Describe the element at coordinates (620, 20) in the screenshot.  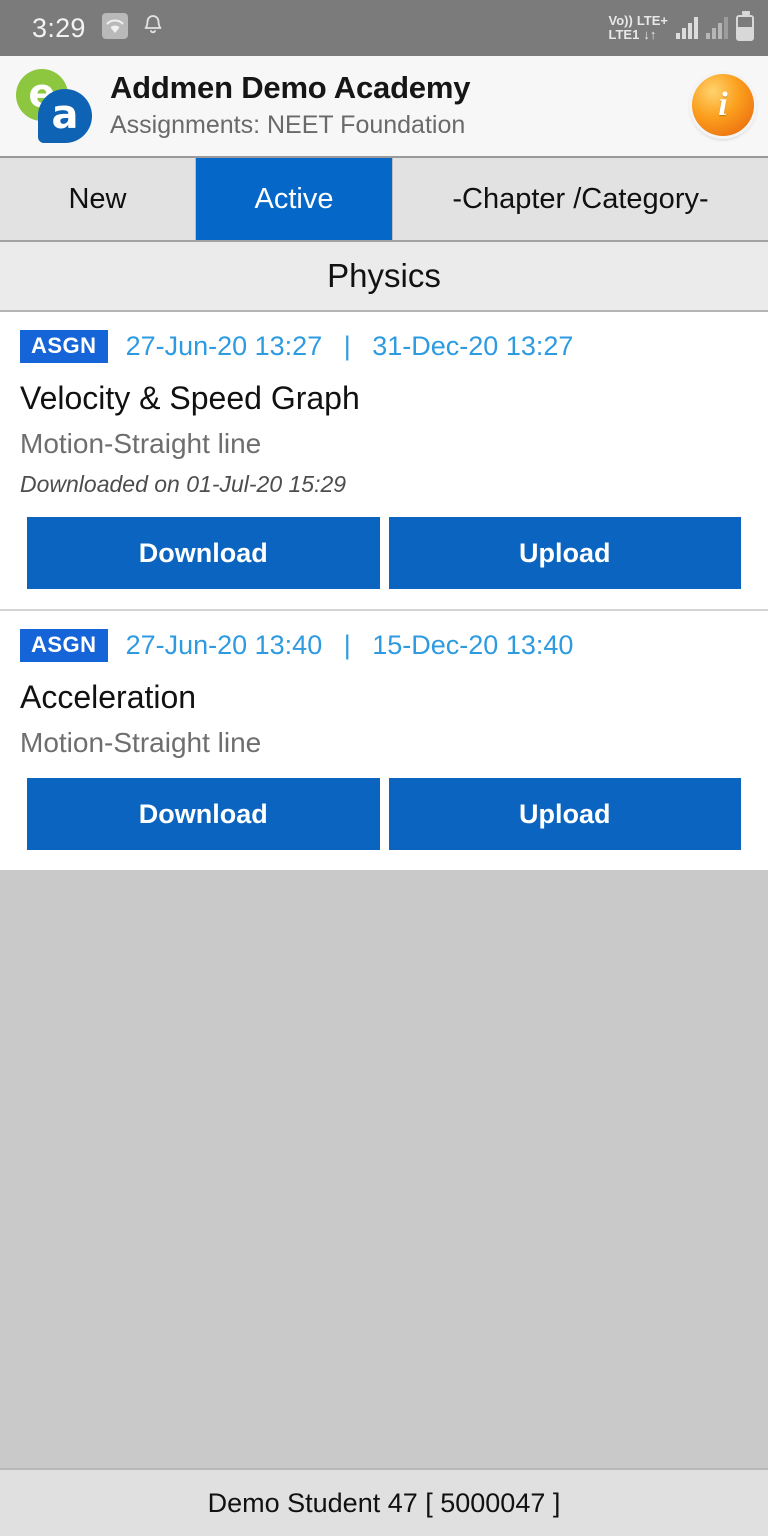
I see `volte-label-top: Vo))` at that location.